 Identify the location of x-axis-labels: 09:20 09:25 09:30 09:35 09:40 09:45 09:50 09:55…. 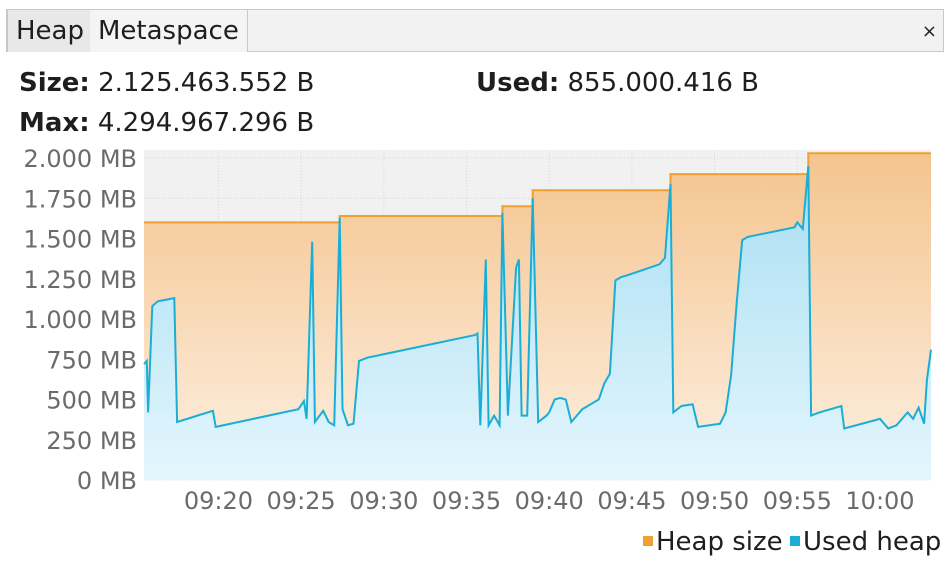
(549, 501).